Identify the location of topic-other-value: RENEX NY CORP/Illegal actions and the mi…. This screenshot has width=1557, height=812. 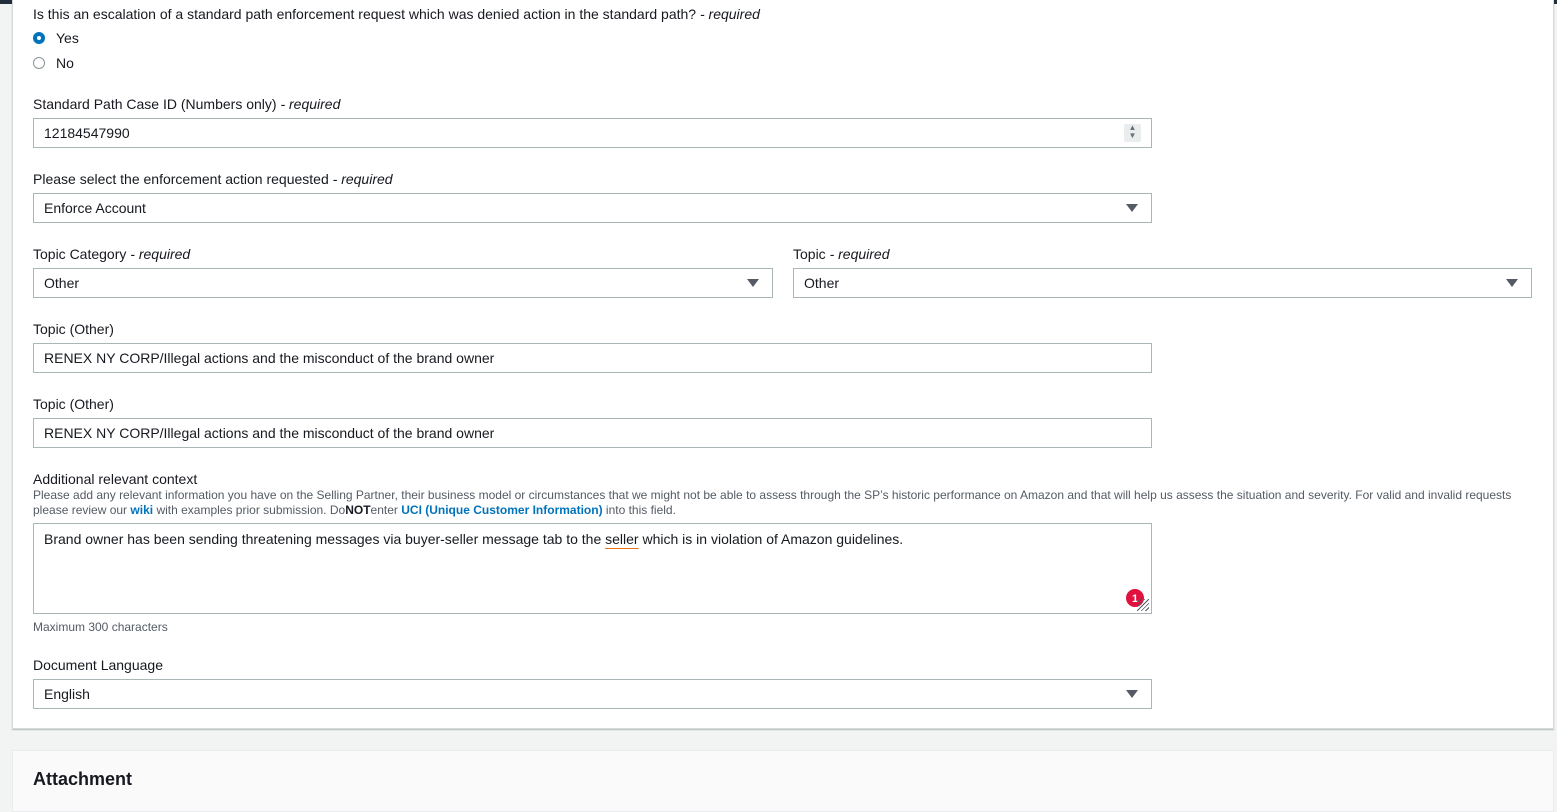
(269, 358).